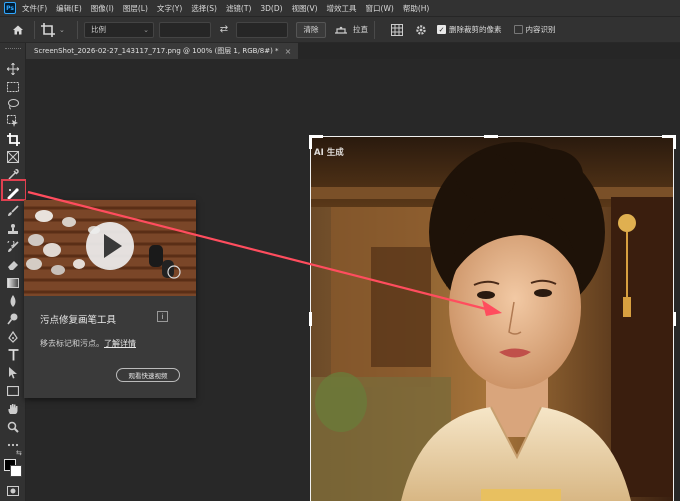  What do you see at coordinates (13, 409) in the screenshot?
I see `hand-tool-icon` at bounding box center [13, 409].